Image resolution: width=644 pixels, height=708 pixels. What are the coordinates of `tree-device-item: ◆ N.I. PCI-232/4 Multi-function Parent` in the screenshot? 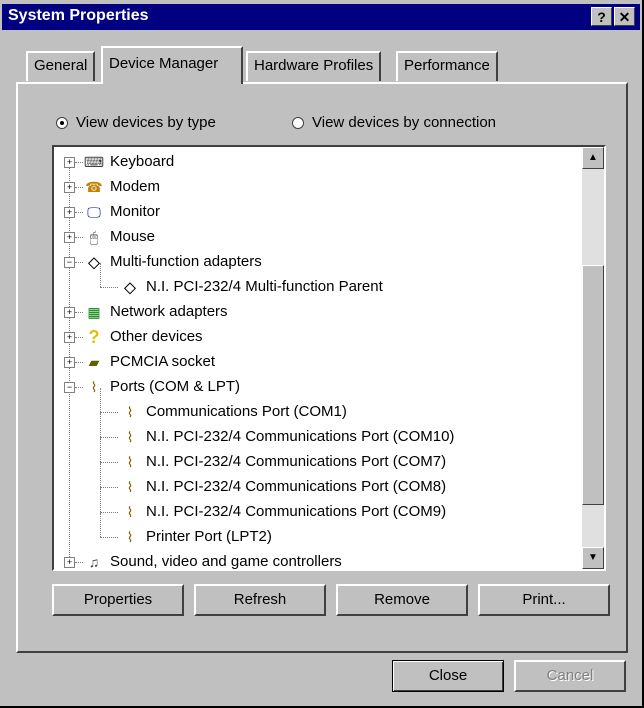 It's located at (251, 287).